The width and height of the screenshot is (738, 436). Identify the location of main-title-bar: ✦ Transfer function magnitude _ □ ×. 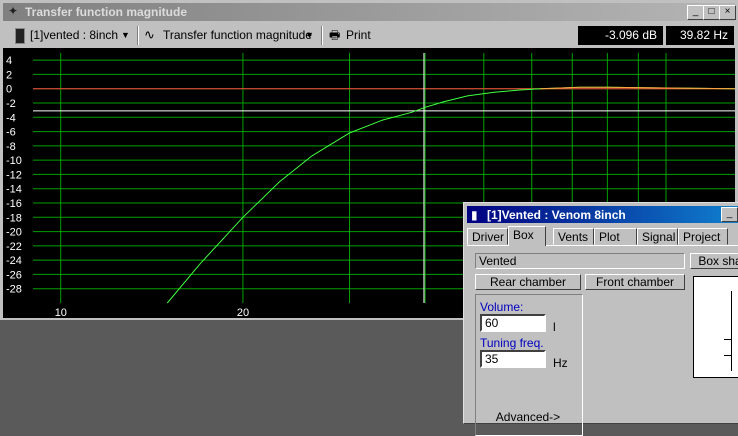
(369, 12).